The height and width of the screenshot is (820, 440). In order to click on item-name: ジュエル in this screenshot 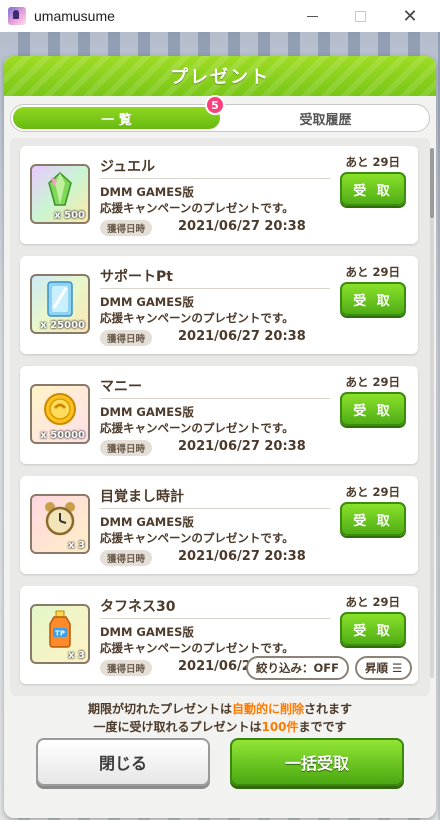, I will do `click(128, 167)`.